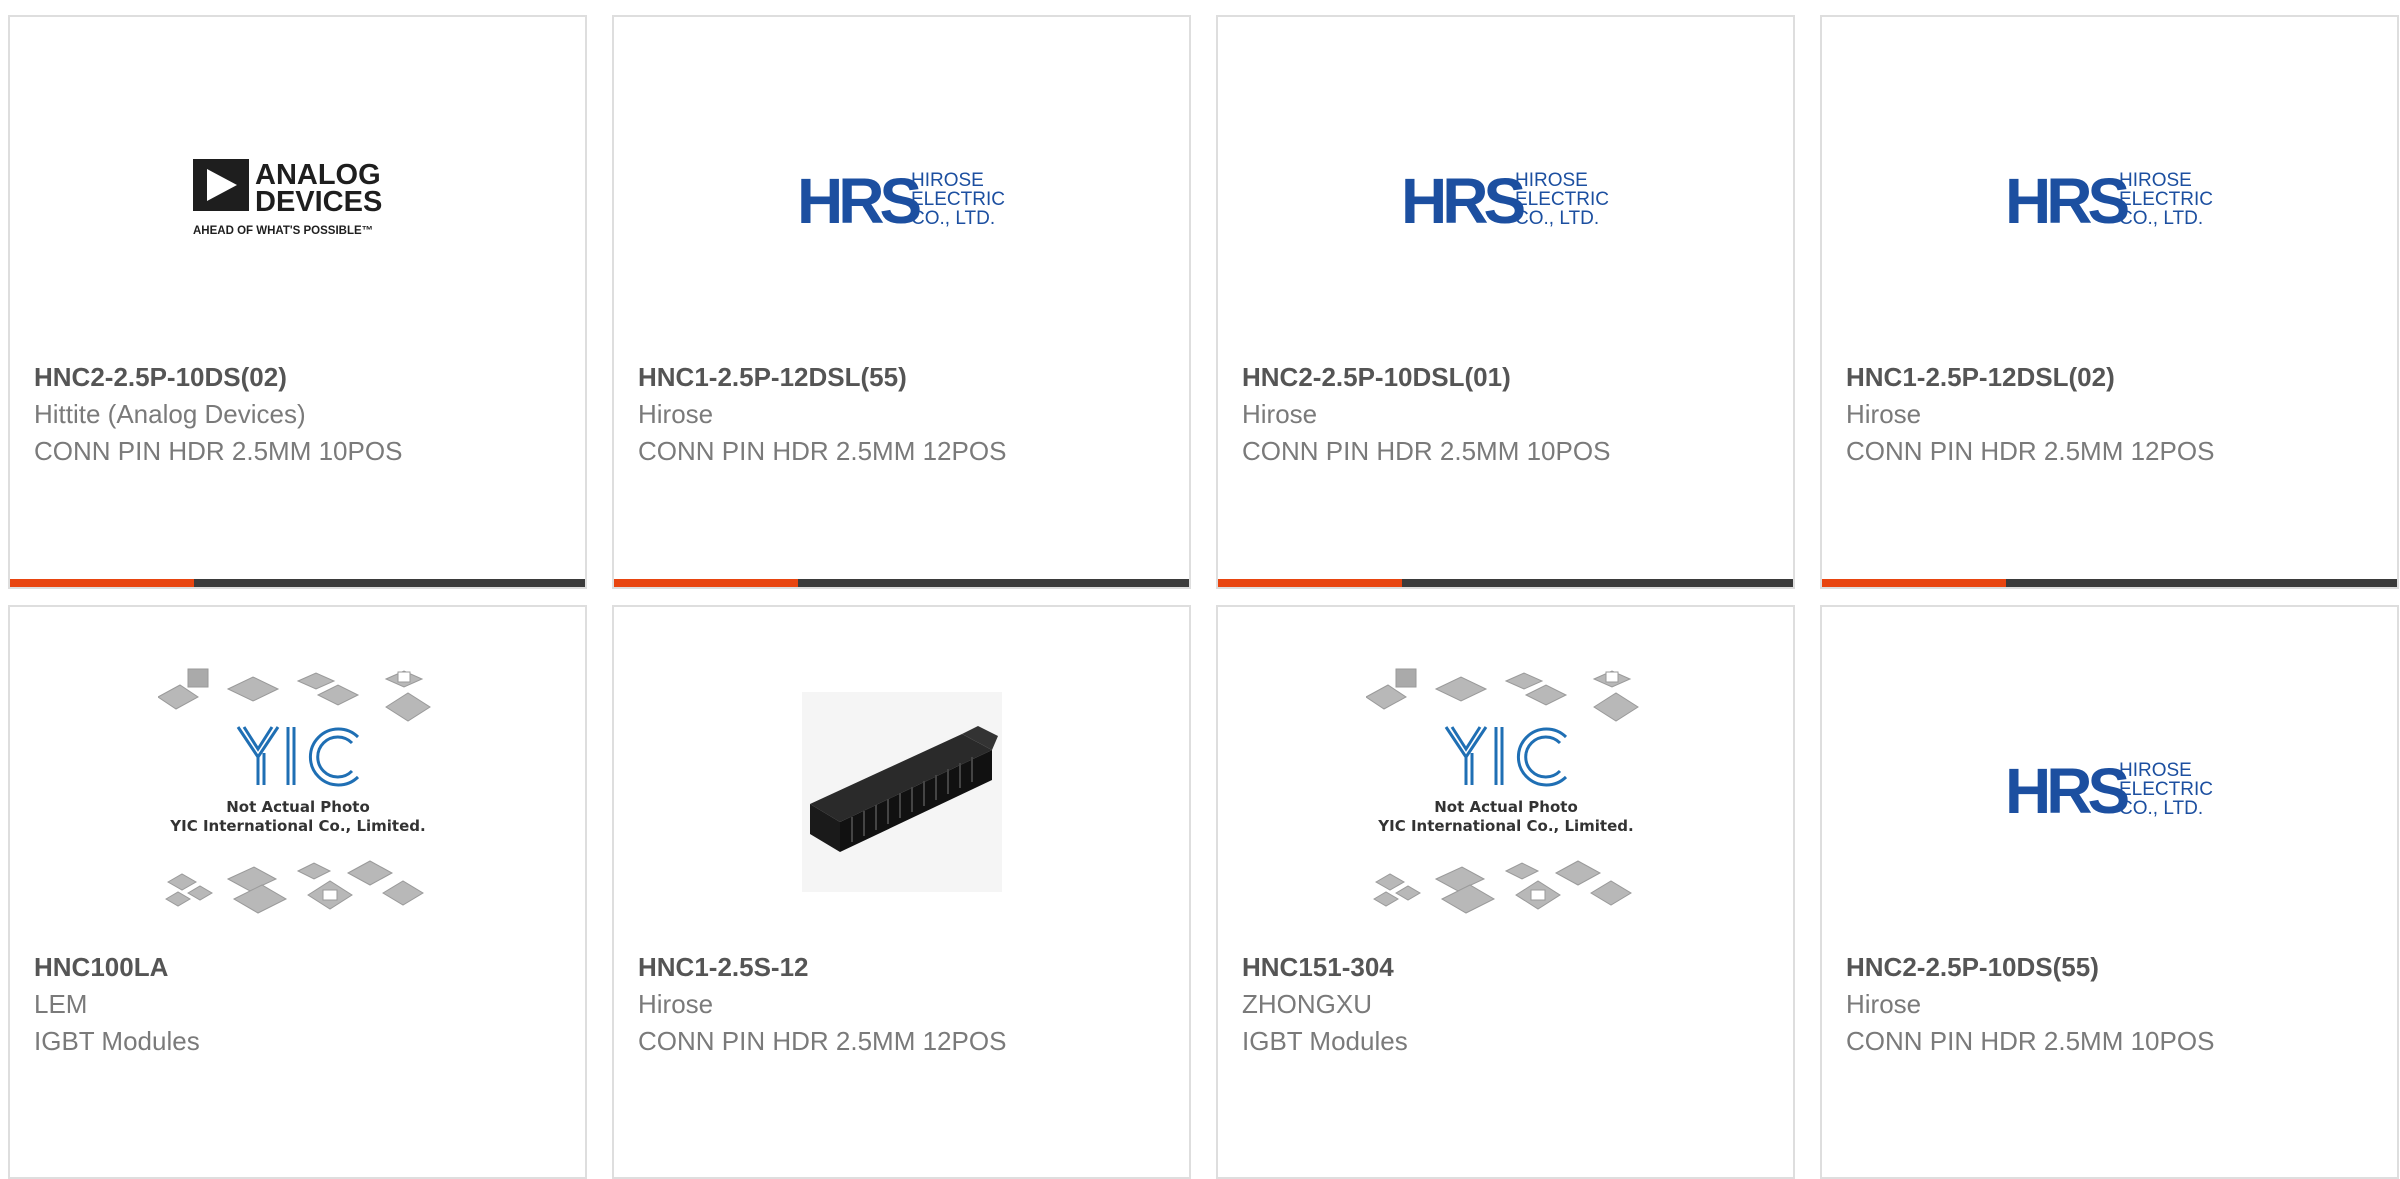 This screenshot has width=2400, height=1179. Describe the element at coordinates (1507, 1004) in the screenshot. I see `product-info: HNC151-304 ZHONGXU IGBT Modules` at that location.